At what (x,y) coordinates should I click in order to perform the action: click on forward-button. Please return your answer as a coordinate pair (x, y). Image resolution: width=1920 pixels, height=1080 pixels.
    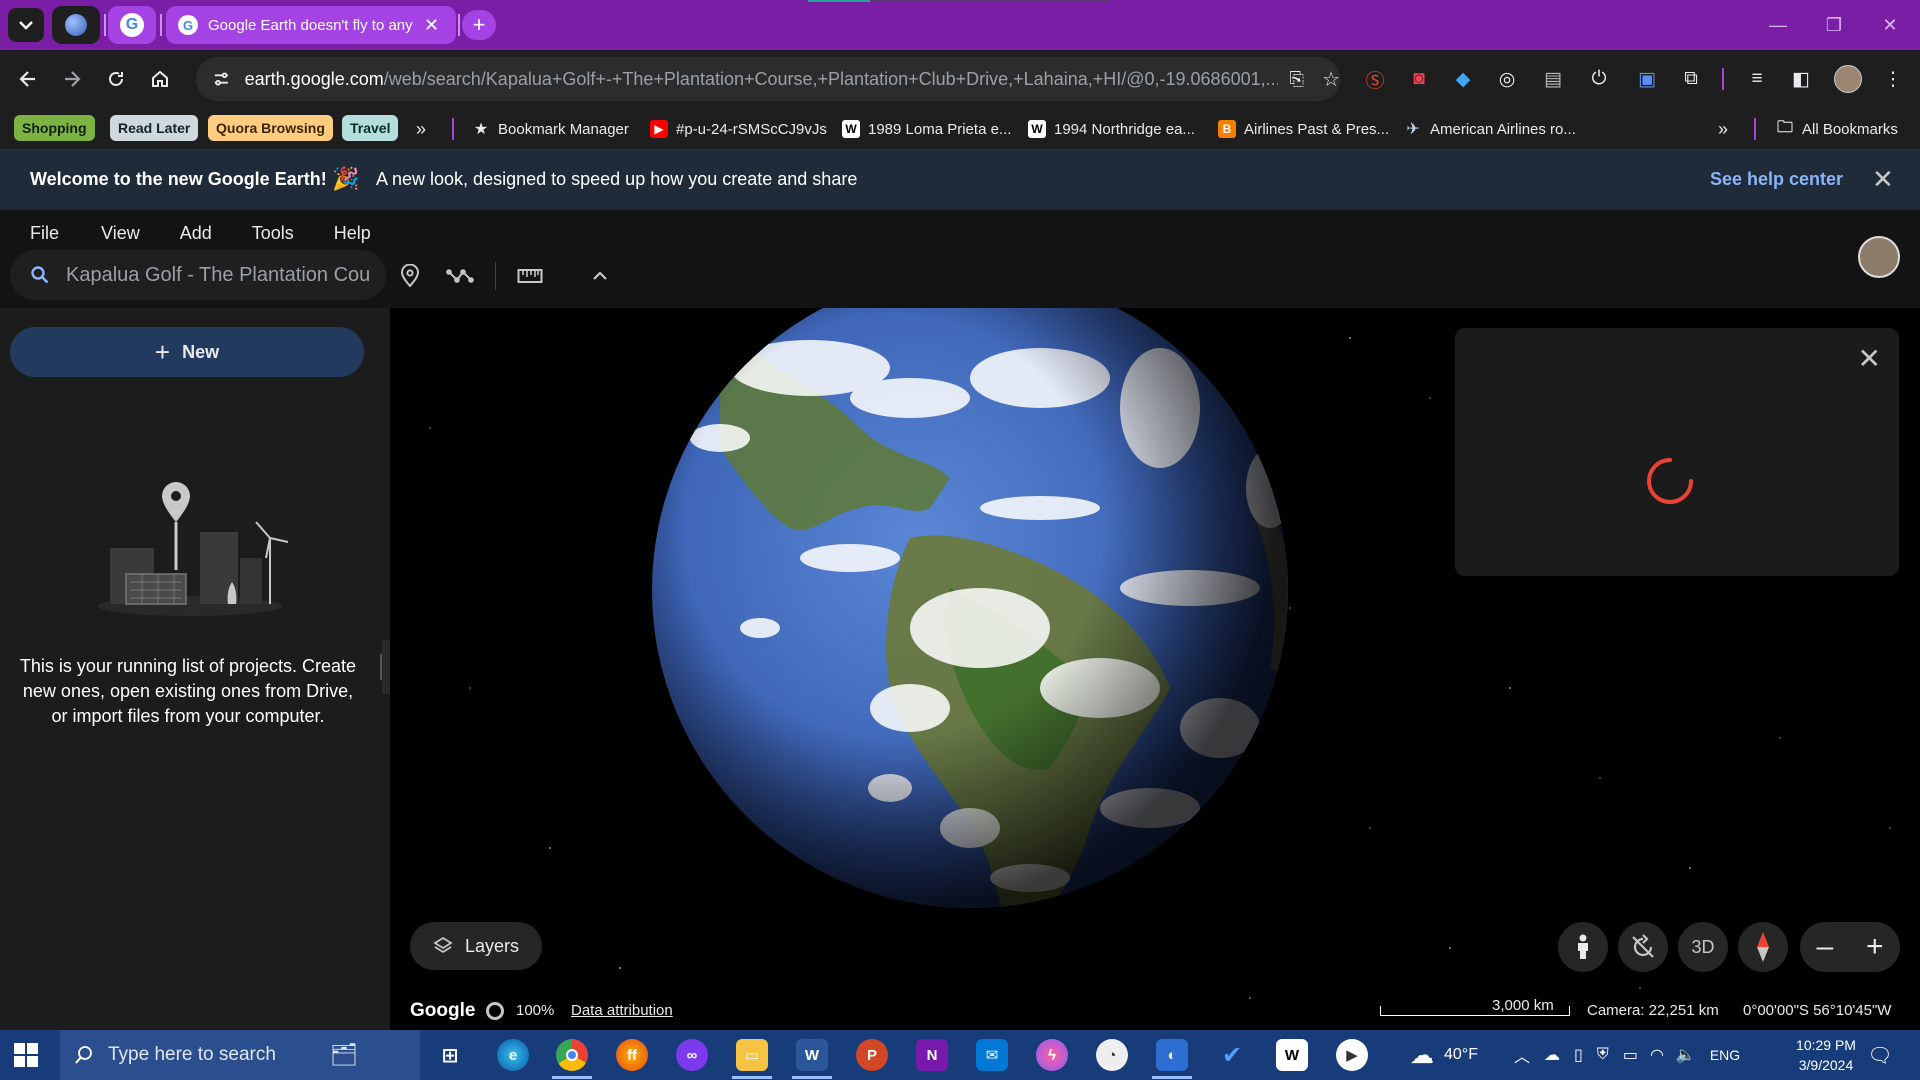
    Looking at the image, I should click on (72, 79).